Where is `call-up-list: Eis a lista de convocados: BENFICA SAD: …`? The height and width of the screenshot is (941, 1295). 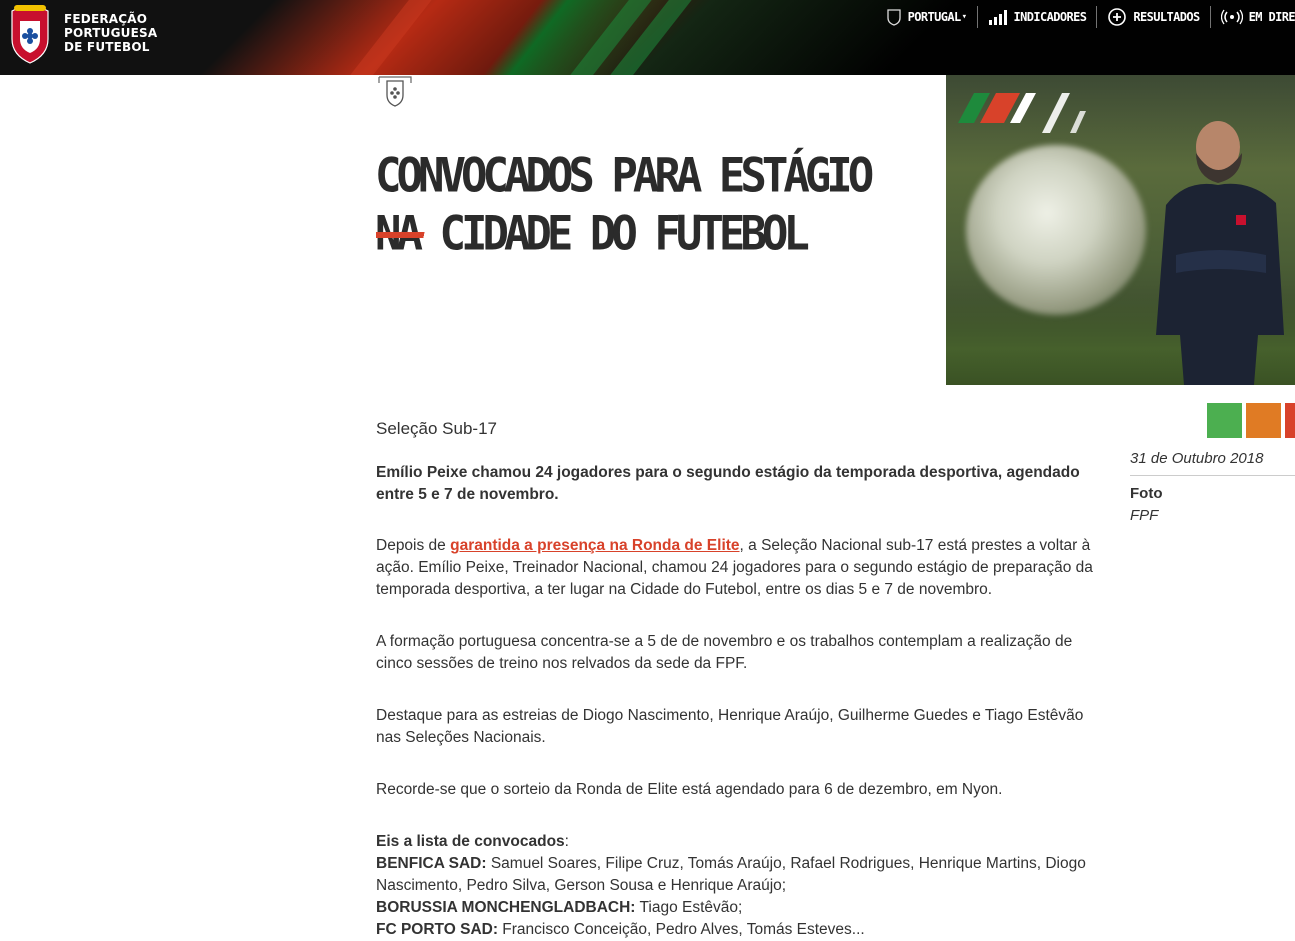 call-up-list: Eis a lista de convocados: BENFICA SAD: … is located at coordinates (736, 886).